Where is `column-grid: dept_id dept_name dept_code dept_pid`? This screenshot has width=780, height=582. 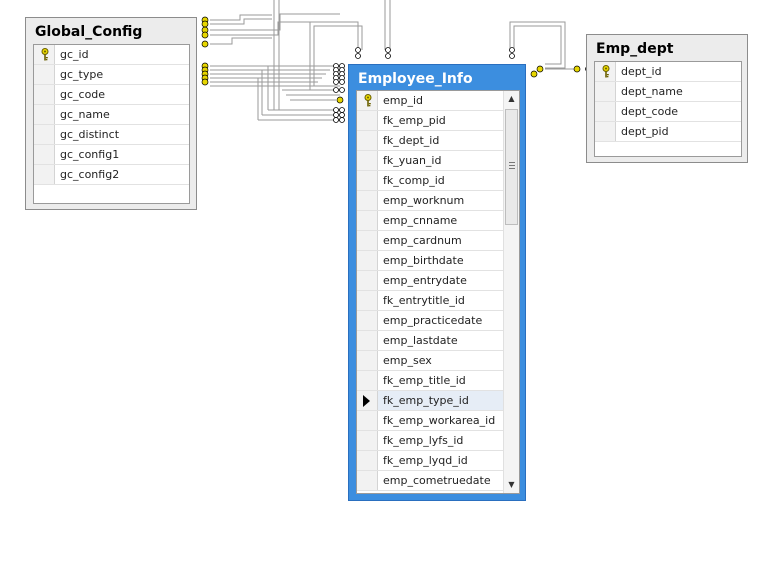
column-grid: dept_id dept_name dept_code dept_pid is located at coordinates (668, 109).